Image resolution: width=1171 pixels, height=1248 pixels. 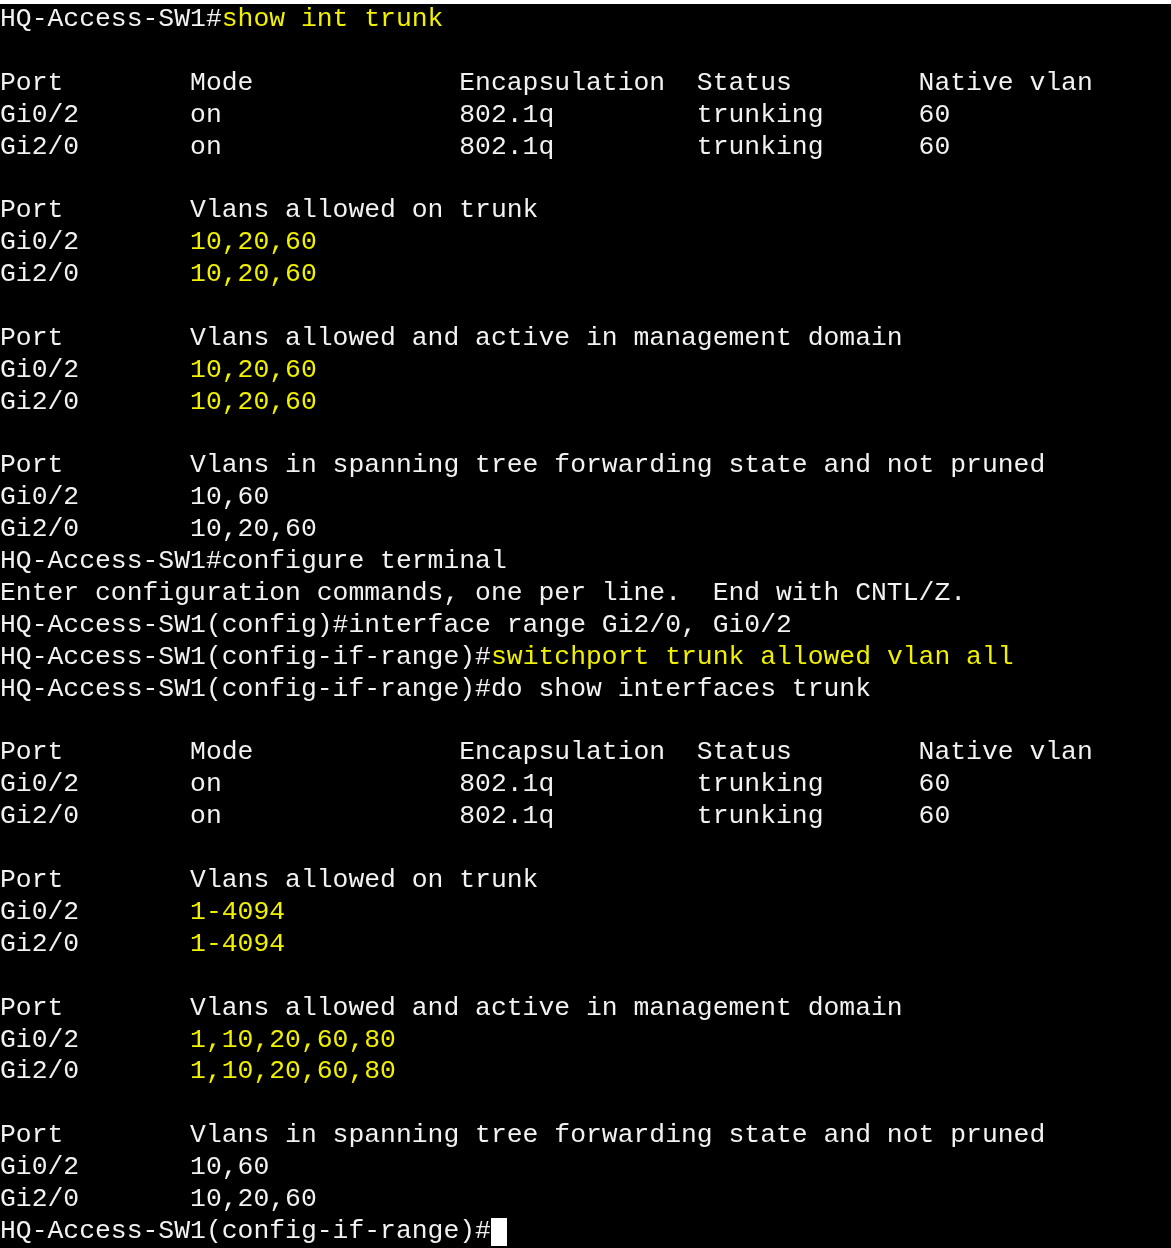 What do you see at coordinates (752, 657) in the screenshot?
I see `highlighted-text: switchport trunk allowed vlan all` at bounding box center [752, 657].